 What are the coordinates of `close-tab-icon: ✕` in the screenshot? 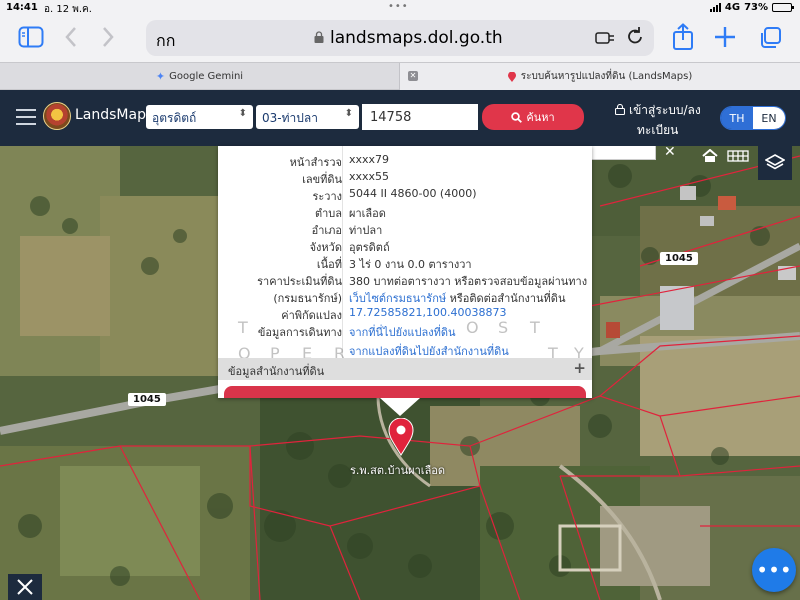 It's located at (413, 76).